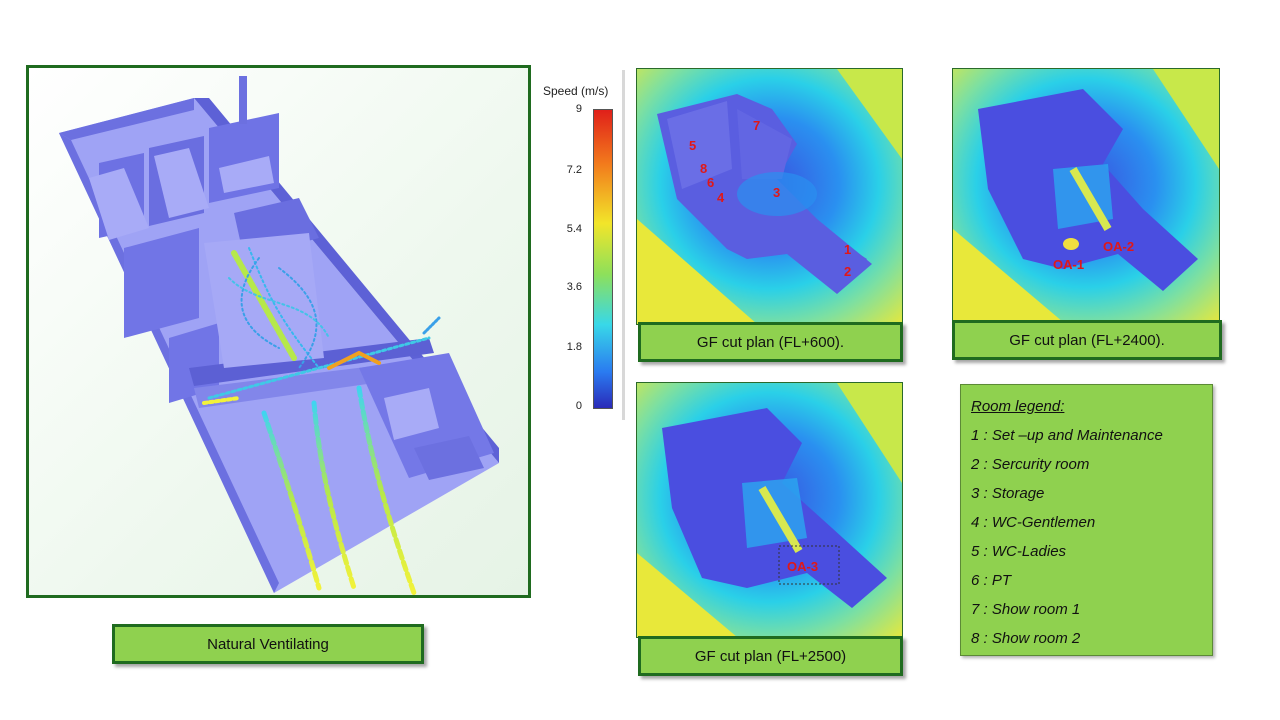 The width and height of the screenshot is (1280, 720). I want to click on room-legend-item: 8 : Show room 2, so click(1026, 638).